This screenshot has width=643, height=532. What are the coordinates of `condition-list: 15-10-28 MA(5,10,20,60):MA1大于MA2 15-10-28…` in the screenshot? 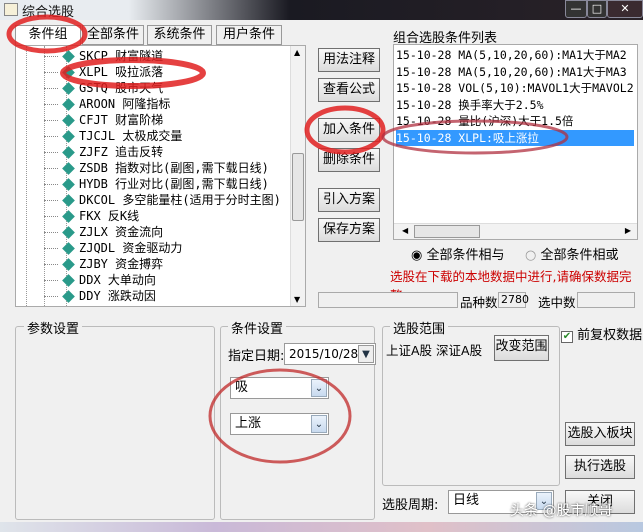 It's located at (515, 142).